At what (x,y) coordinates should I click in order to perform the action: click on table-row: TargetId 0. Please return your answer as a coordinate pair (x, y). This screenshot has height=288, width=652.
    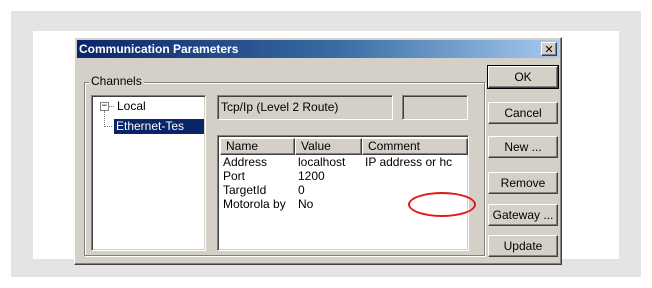
    Looking at the image, I should click on (343, 190).